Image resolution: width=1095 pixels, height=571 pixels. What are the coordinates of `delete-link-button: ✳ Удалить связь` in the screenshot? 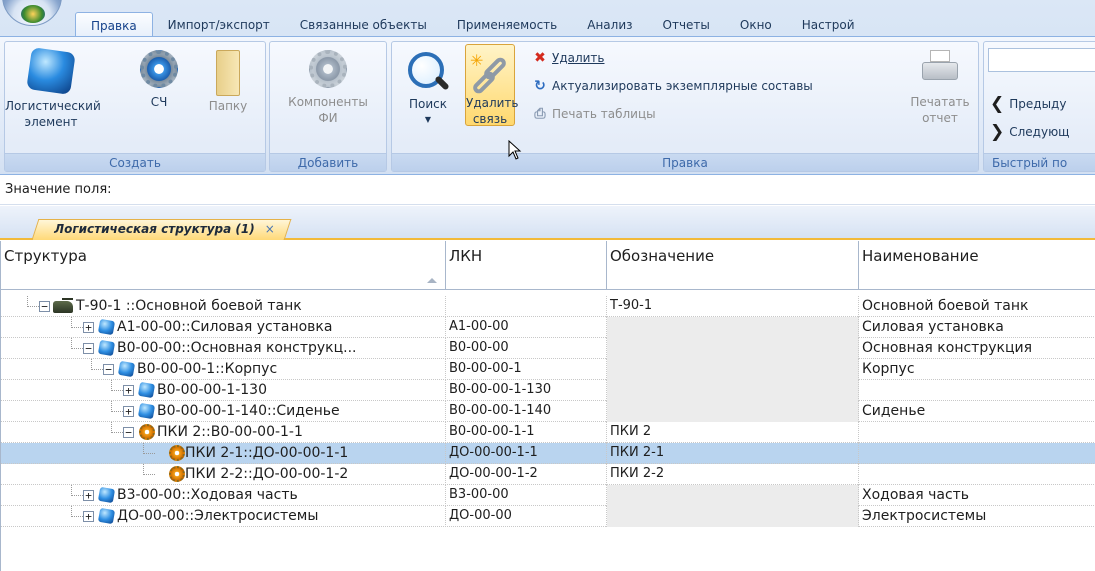 It's located at (492, 85).